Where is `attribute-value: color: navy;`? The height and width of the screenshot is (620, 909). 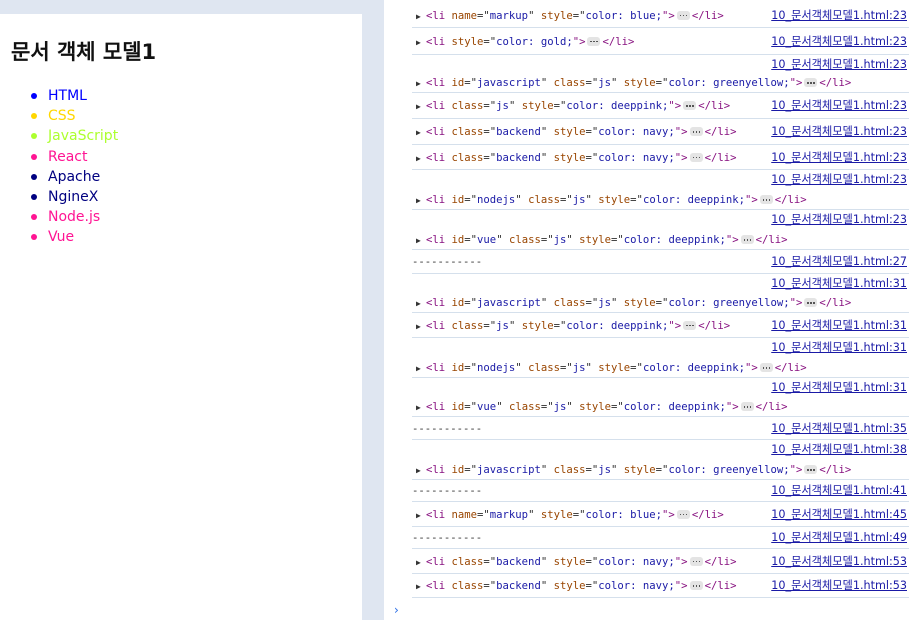 attribute-value: color: navy; is located at coordinates (636, 157).